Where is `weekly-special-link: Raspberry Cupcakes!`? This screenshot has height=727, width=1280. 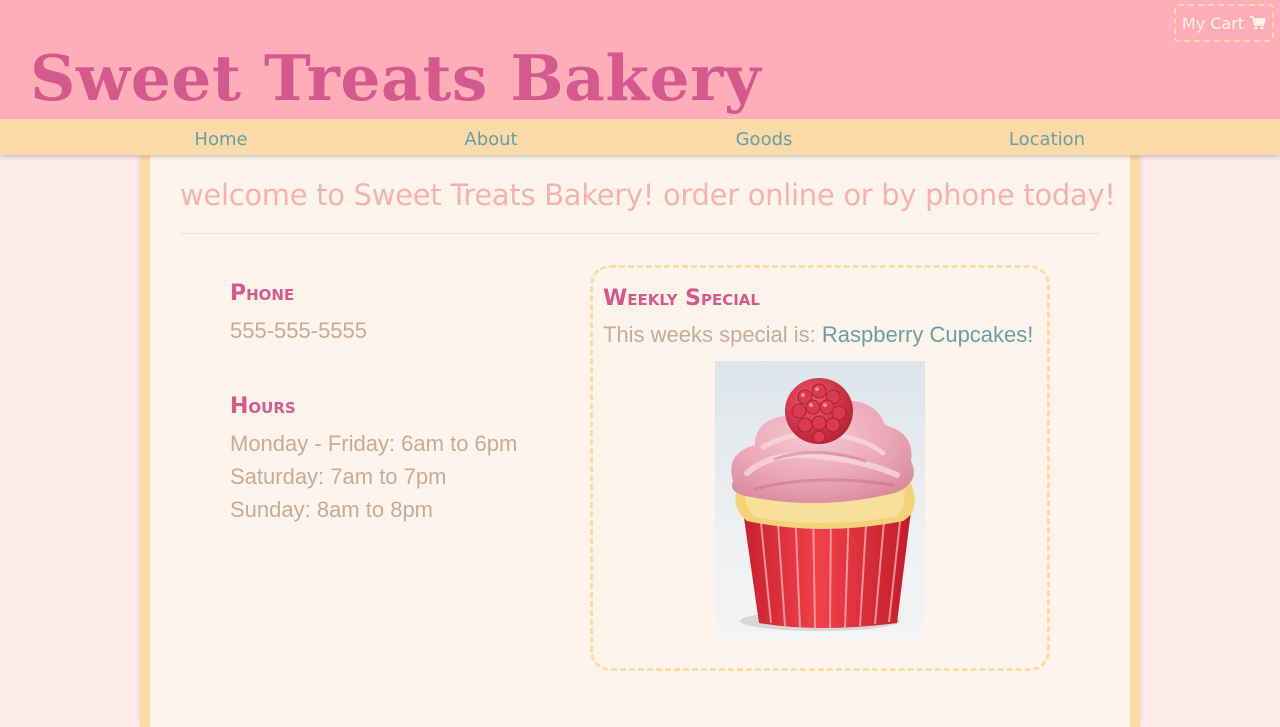
weekly-special-link: Raspberry Cupcakes! is located at coordinates (928, 334).